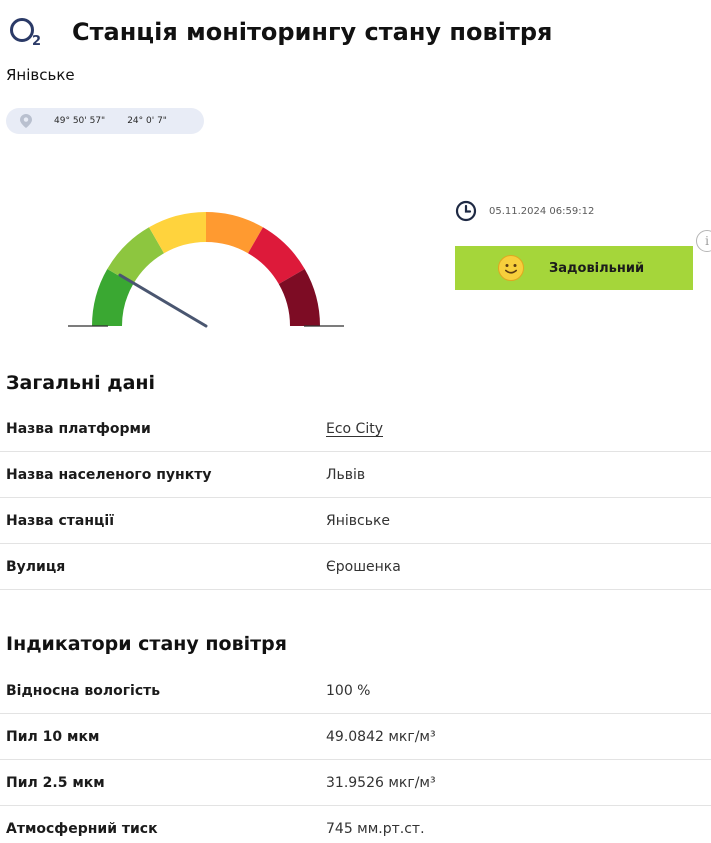 The height and width of the screenshot is (843, 711). What do you see at coordinates (163, 300) in the screenshot?
I see `gauge-needle` at bounding box center [163, 300].